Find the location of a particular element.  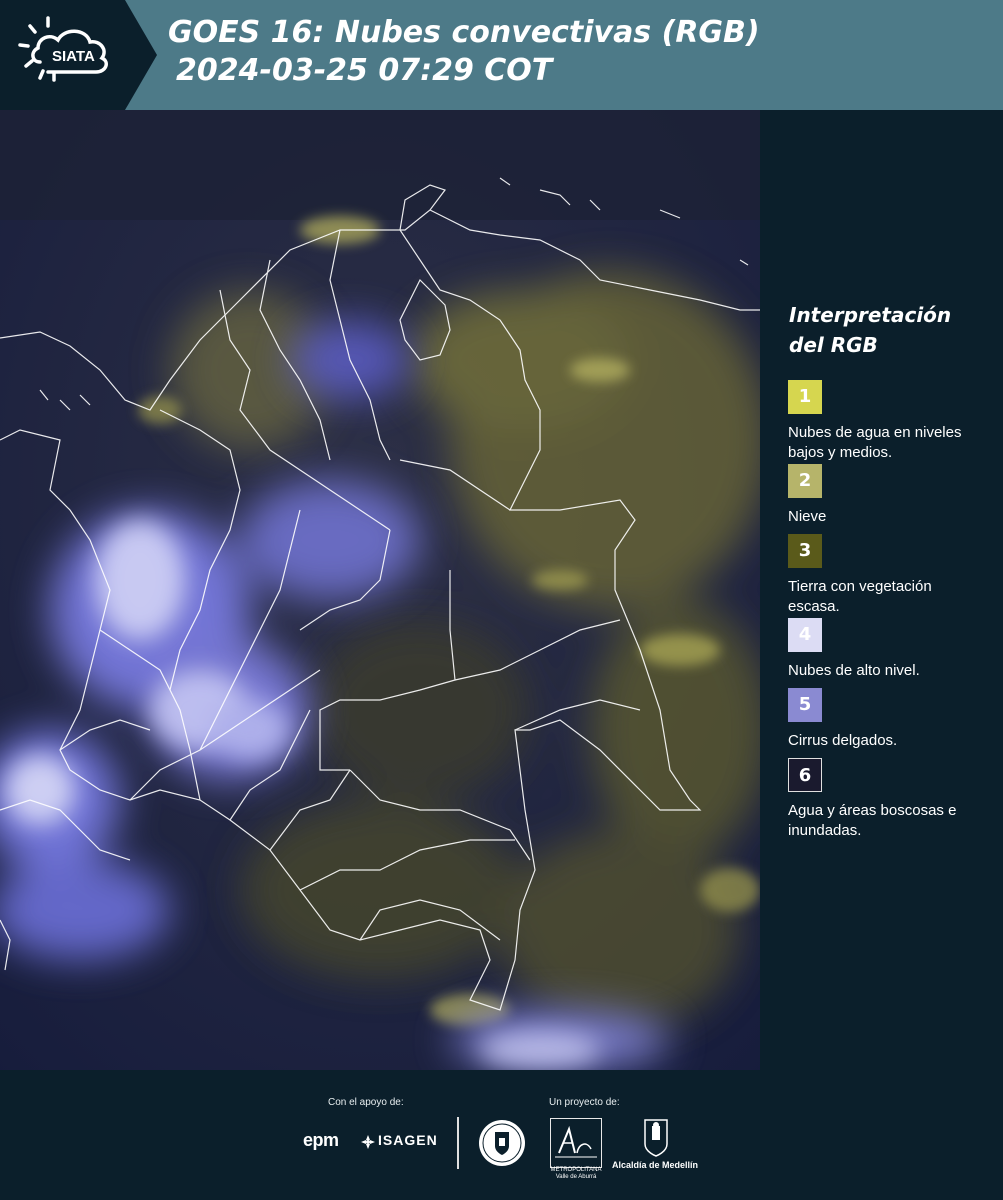

title-line-1: GOES 16: Nubes convectivas (RGB) is located at coordinates (464, 32).